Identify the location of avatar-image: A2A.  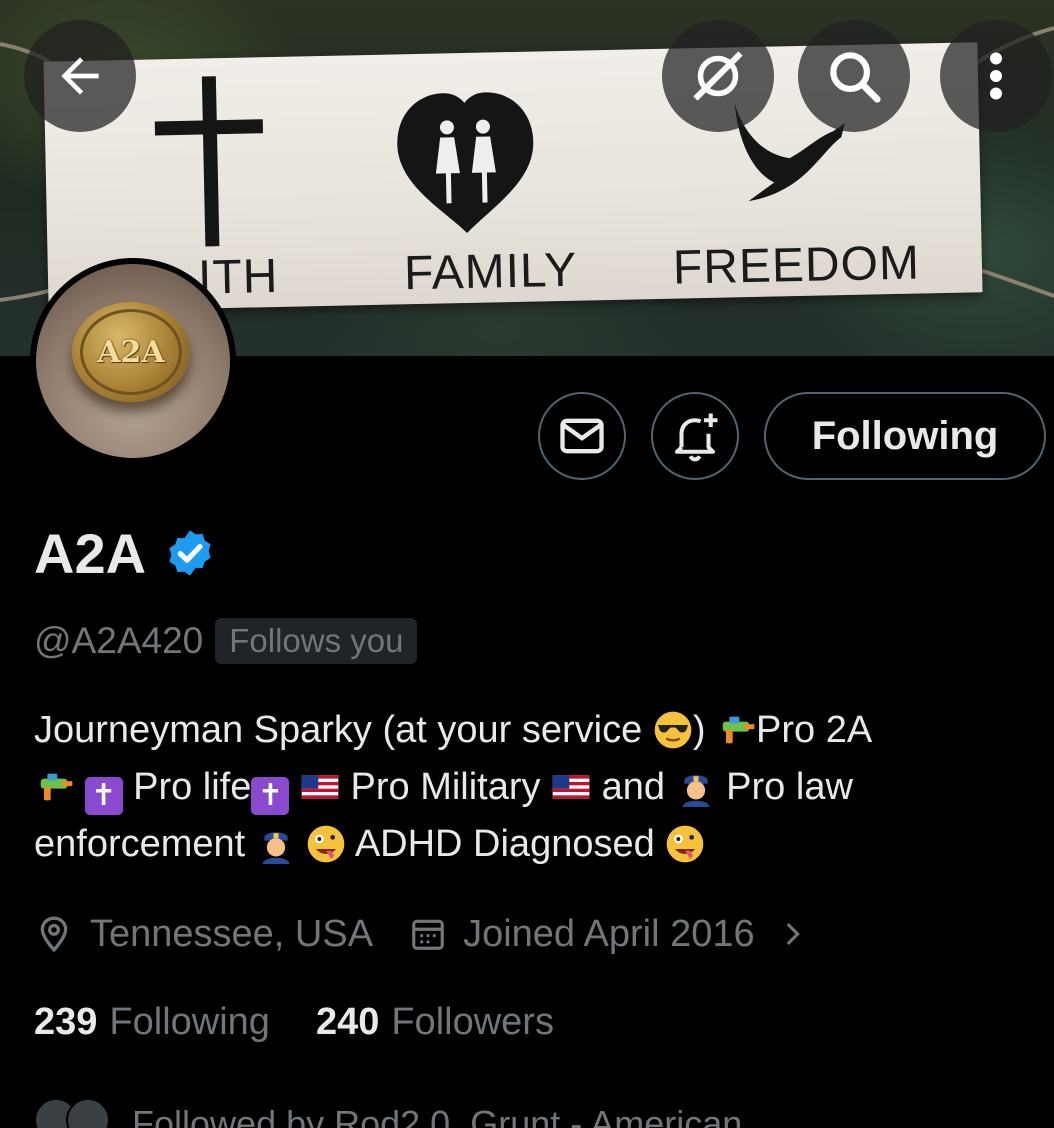
(133, 361).